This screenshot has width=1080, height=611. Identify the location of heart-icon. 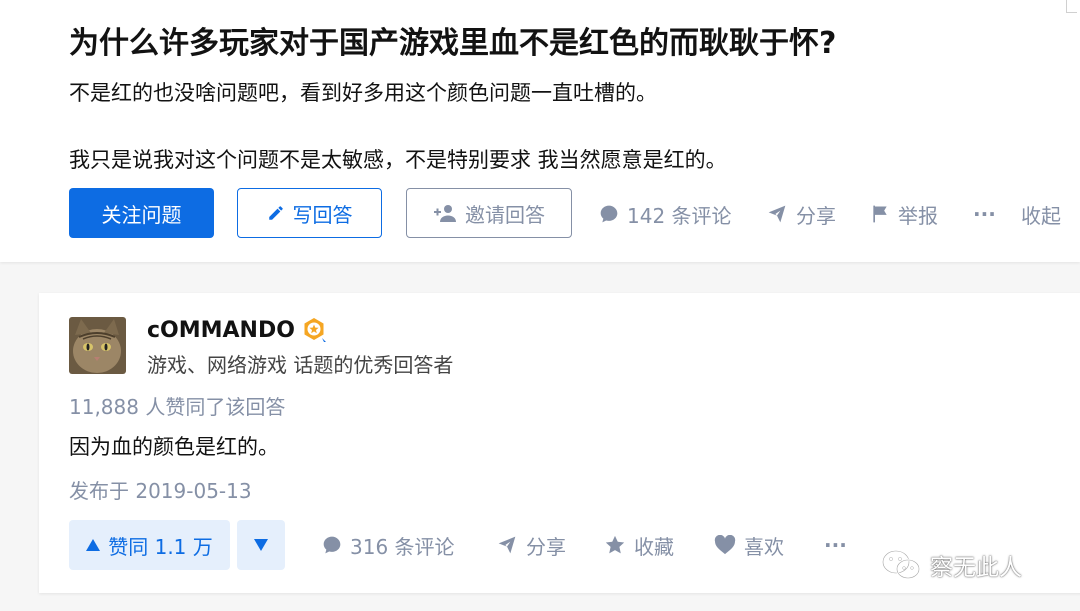
(725, 545).